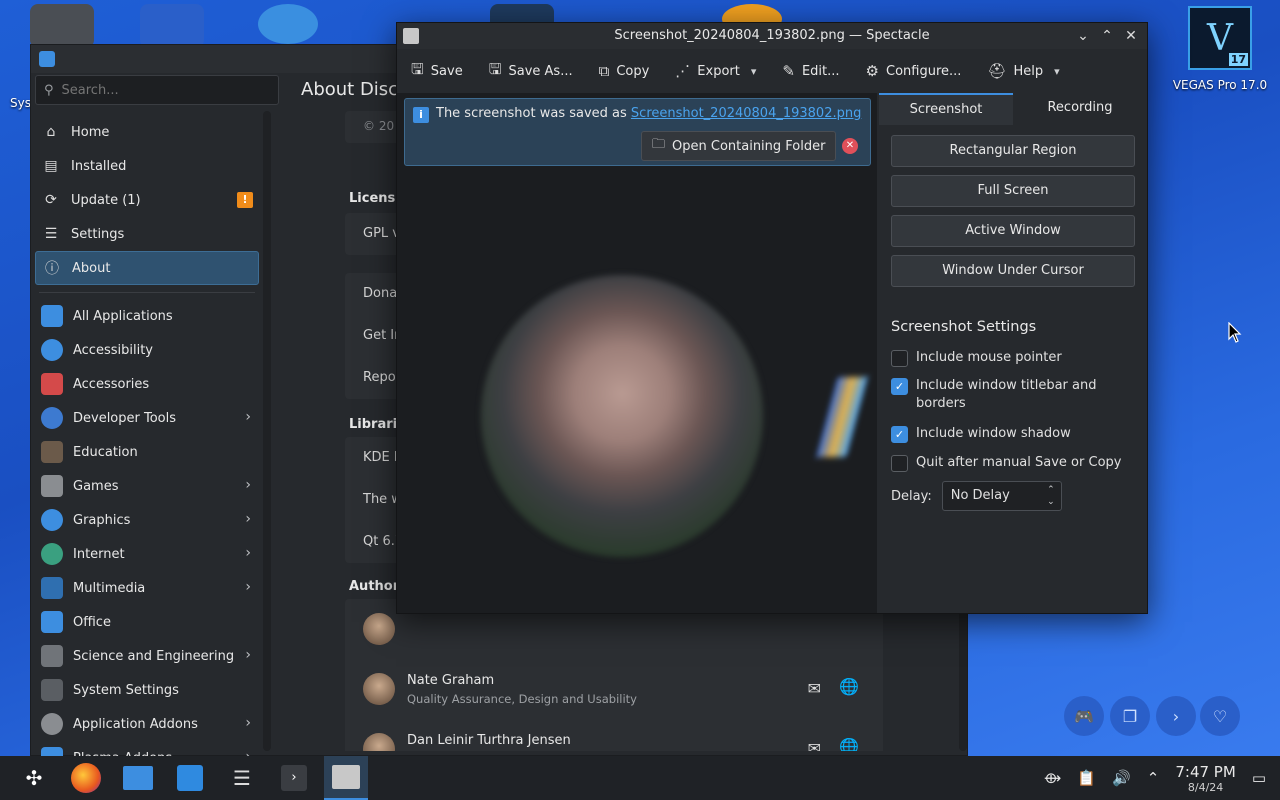 The image size is (1280, 800). I want to click on delay-spinbox: No Delay ⌃ ⌄, so click(1001, 496).